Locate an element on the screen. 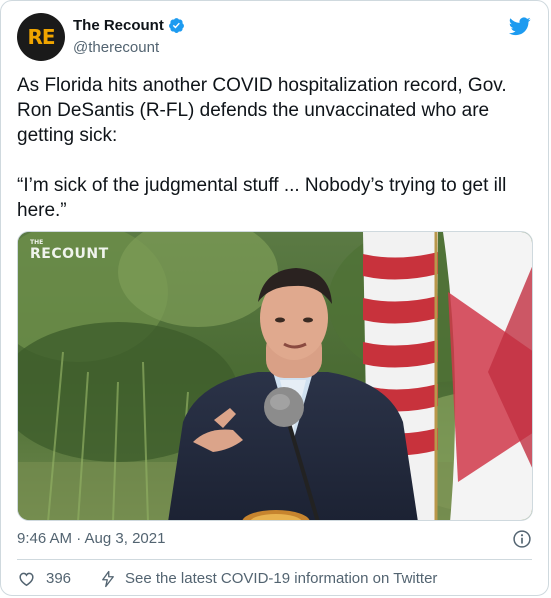 The image size is (551, 598). info-icon is located at coordinates (522, 539).